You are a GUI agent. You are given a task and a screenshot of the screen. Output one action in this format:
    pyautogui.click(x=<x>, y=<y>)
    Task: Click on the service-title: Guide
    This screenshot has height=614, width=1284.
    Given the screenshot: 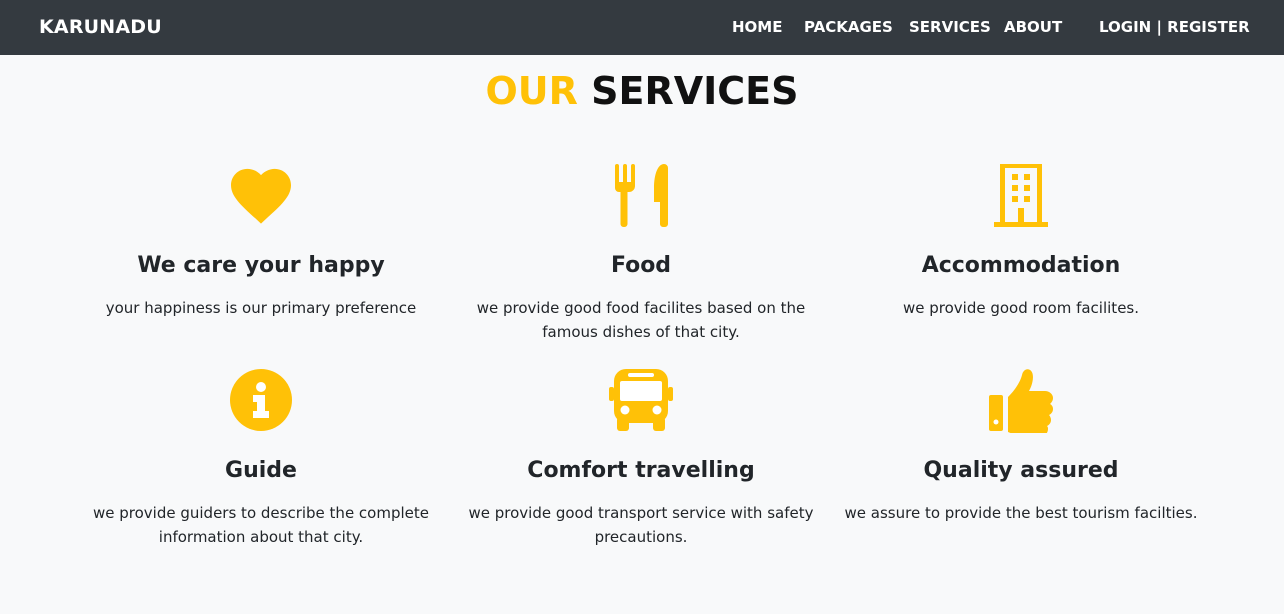 What is the action you would take?
    pyautogui.click(x=261, y=470)
    